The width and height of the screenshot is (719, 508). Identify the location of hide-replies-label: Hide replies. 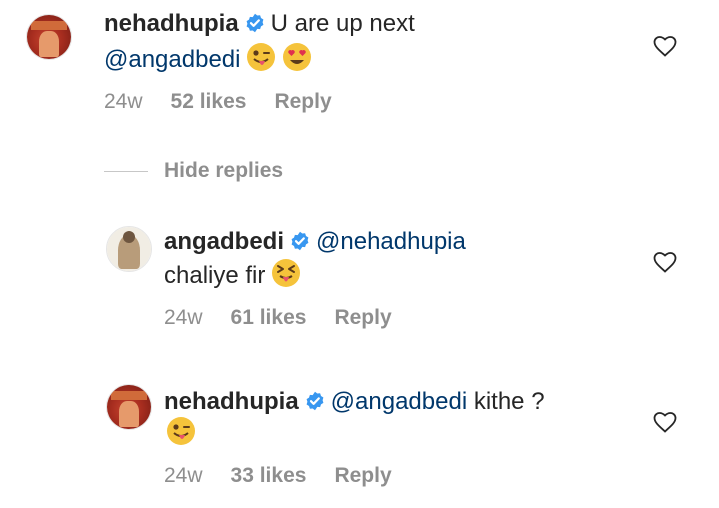
(224, 170).